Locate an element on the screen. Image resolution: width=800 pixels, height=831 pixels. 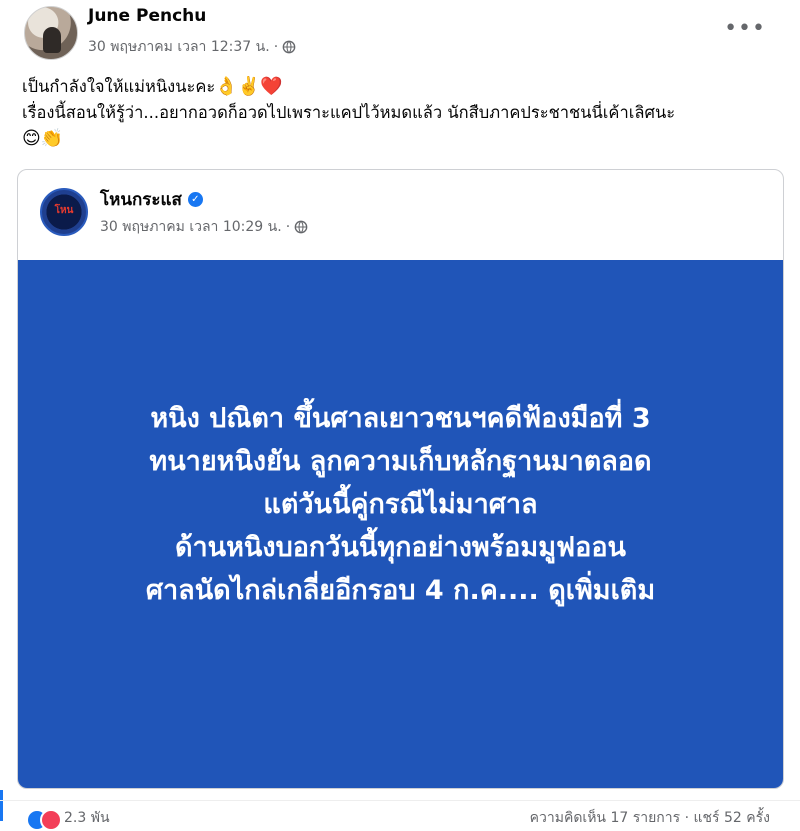
emoji-group-2: 😊👏 is located at coordinates (43, 138).